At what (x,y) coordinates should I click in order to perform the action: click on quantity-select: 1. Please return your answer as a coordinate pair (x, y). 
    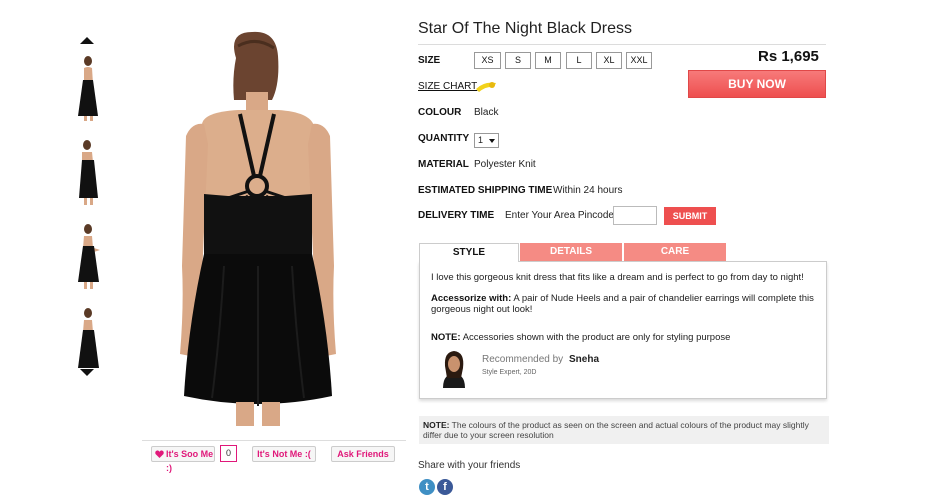
    Looking at the image, I should click on (486, 140).